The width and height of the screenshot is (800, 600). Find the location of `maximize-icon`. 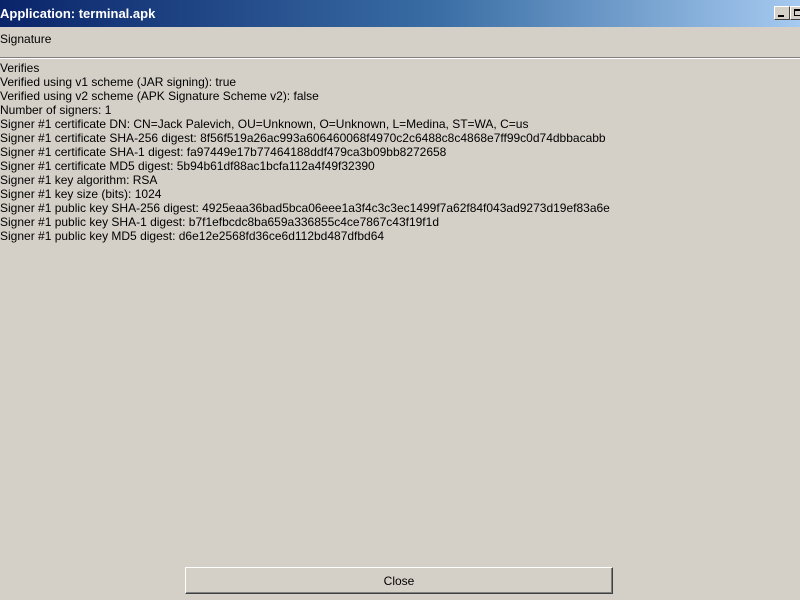

maximize-icon is located at coordinates (797, 12).